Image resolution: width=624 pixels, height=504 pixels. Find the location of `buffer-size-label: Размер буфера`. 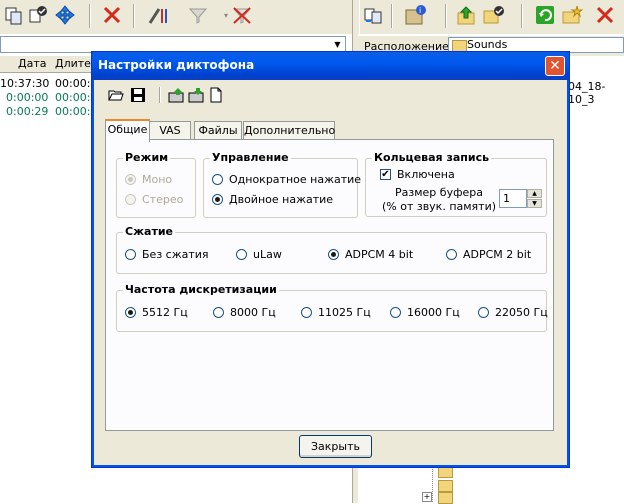

buffer-size-label: Размер буфера is located at coordinates (439, 192).